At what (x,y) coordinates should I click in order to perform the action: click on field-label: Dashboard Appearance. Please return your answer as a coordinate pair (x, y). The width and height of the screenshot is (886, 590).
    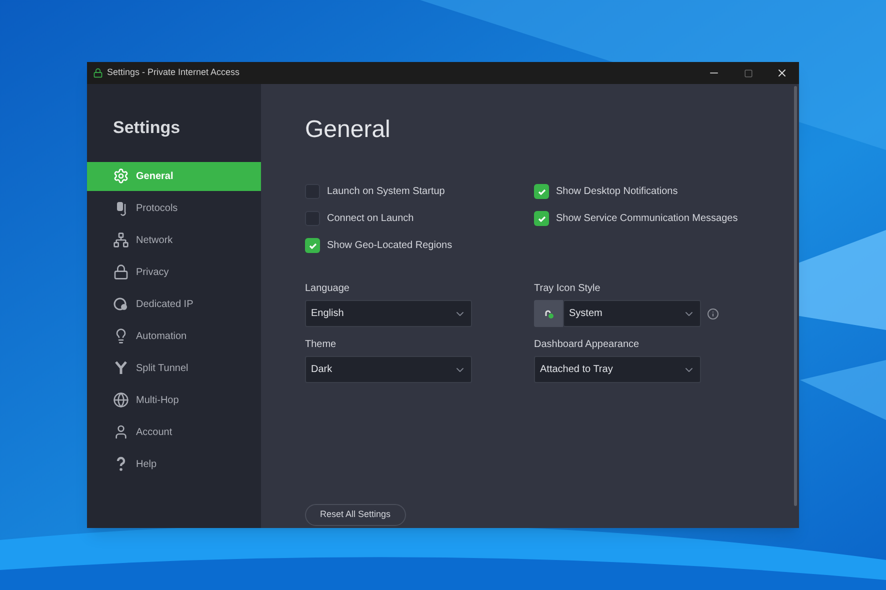
    Looking at the image, I should click on (587, 345).